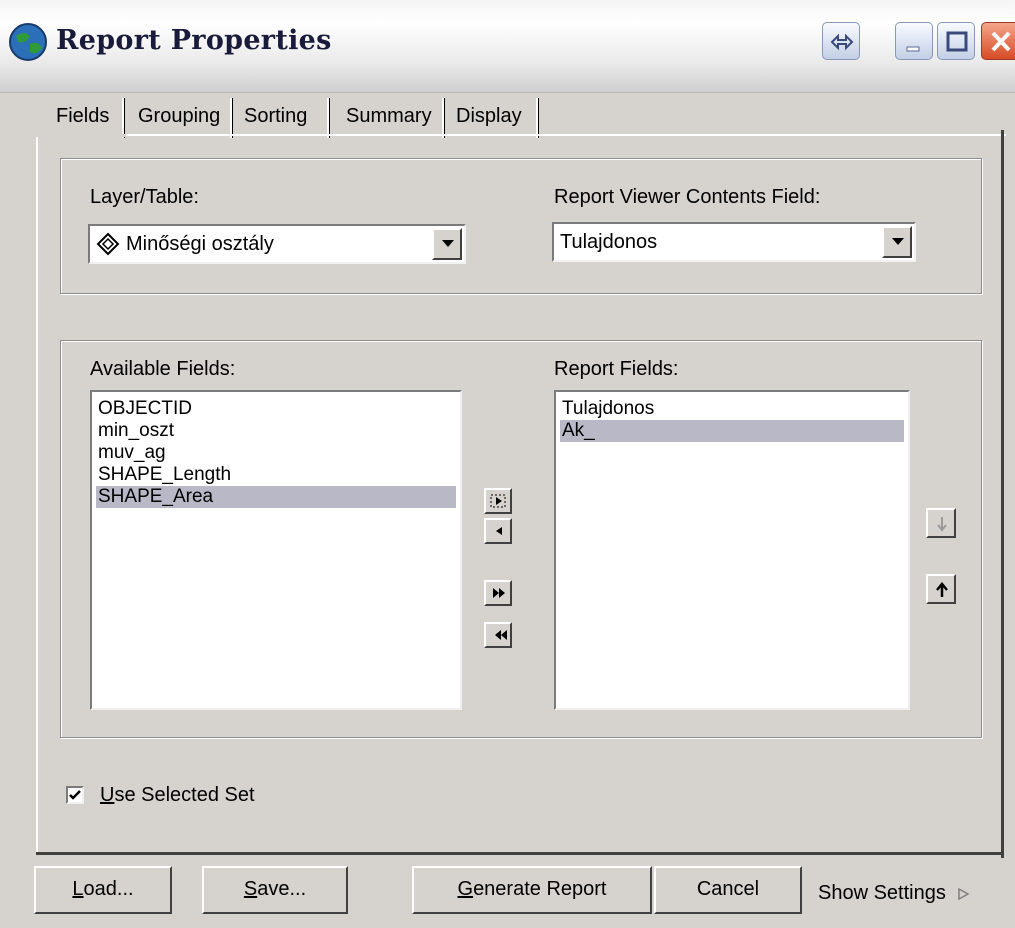 The height and width of the screenshot is (928, 1015). What do you see at coordinates (609, 242) in the screenshot?
I see `contents-field-value: Tulajdonos` at bounding box center [609, 242].